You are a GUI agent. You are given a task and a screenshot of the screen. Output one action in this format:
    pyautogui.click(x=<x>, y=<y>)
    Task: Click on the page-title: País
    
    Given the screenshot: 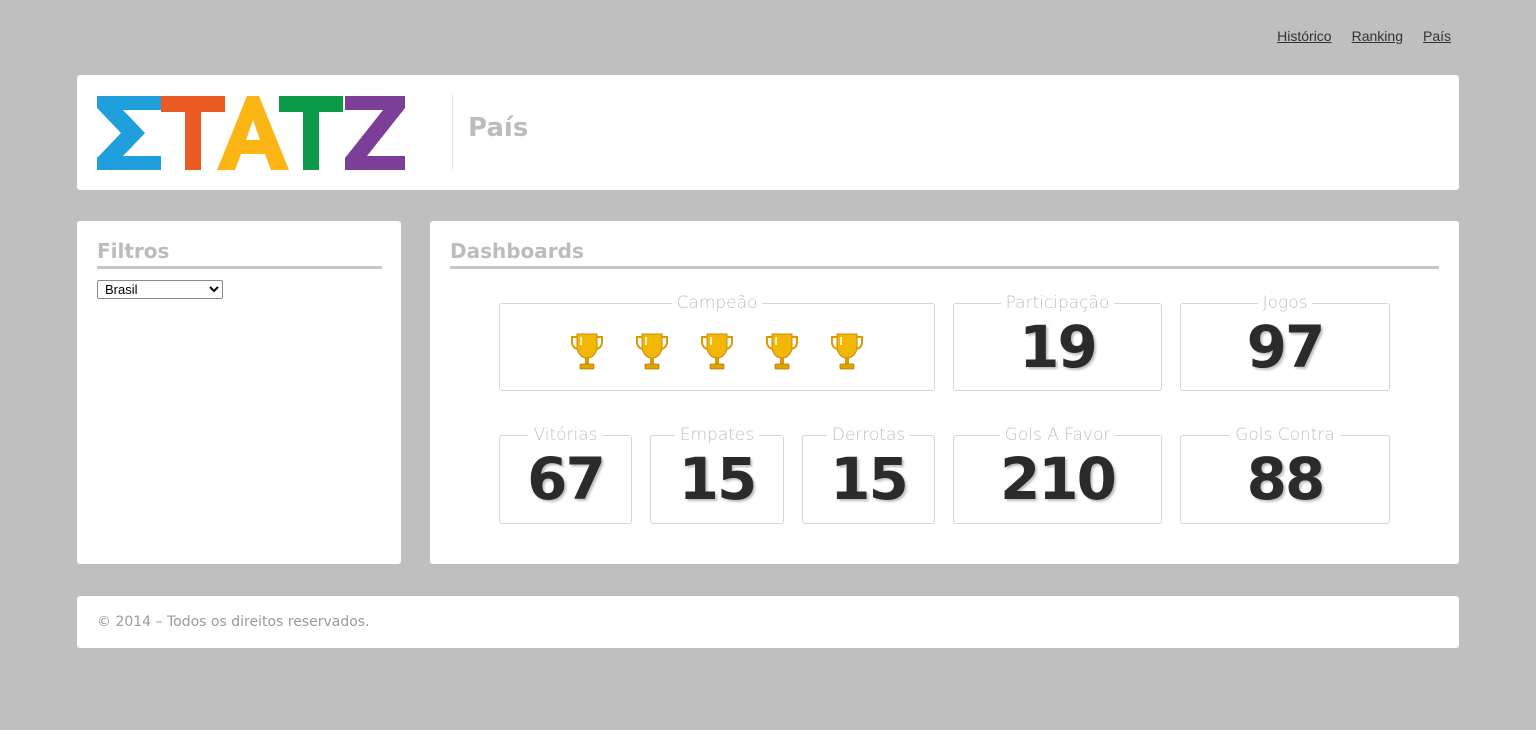 What is the action you would take?
    pyautogui.click(x=498, y=128)
    